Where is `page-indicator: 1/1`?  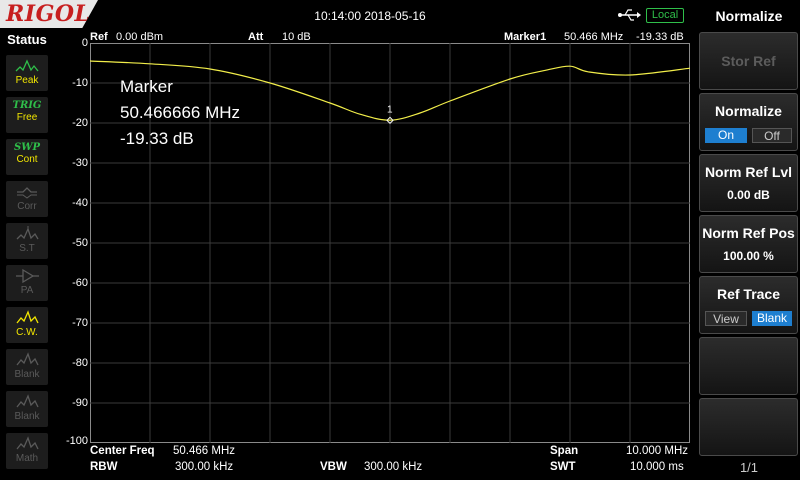
page-indicator: 1/1 is located at coordinates (749, 467).